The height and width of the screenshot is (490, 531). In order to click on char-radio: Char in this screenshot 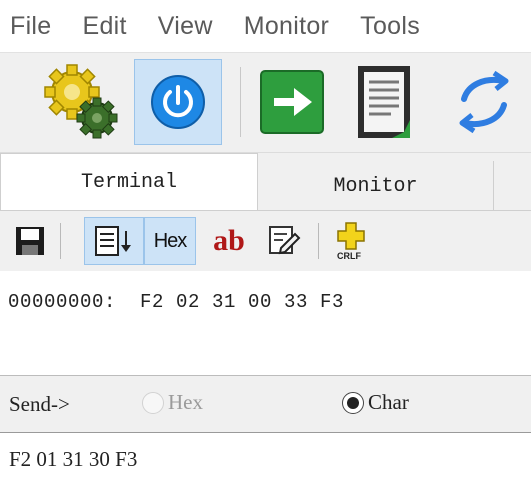, I will do `click(375, 402)`.